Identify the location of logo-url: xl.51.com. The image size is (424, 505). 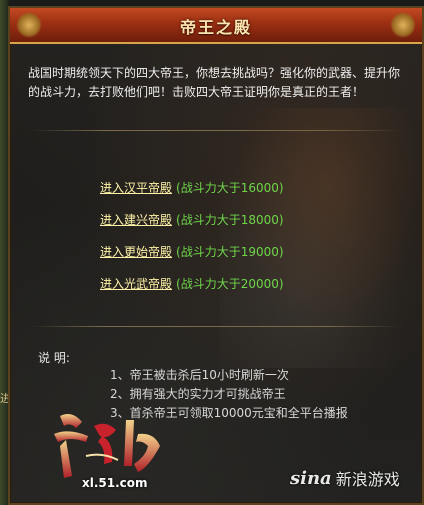
(115, 483).